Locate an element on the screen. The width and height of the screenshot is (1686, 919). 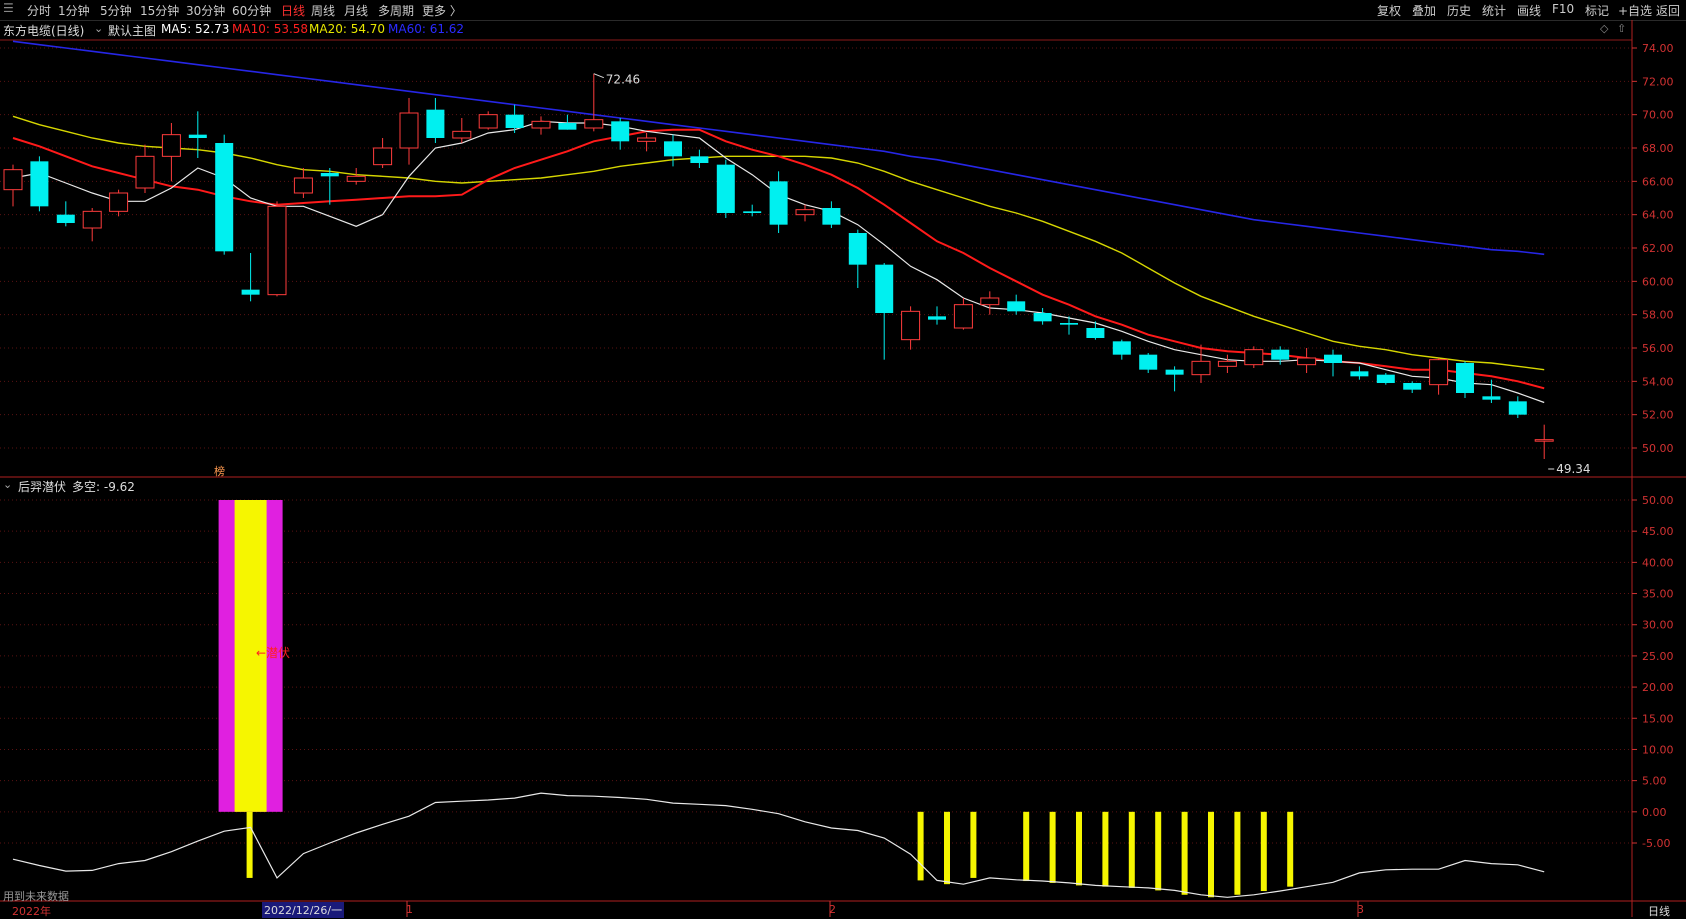
price-tick-label: 66.00 is located at coordinates (1658, 181).